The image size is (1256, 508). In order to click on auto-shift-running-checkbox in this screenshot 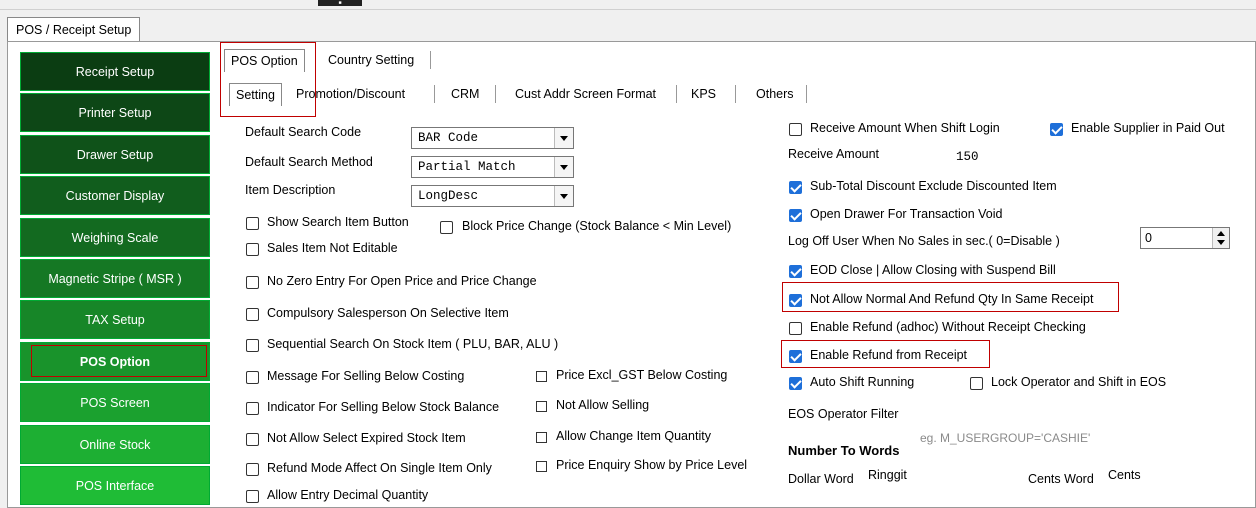, I will do `click(795, 383)`.